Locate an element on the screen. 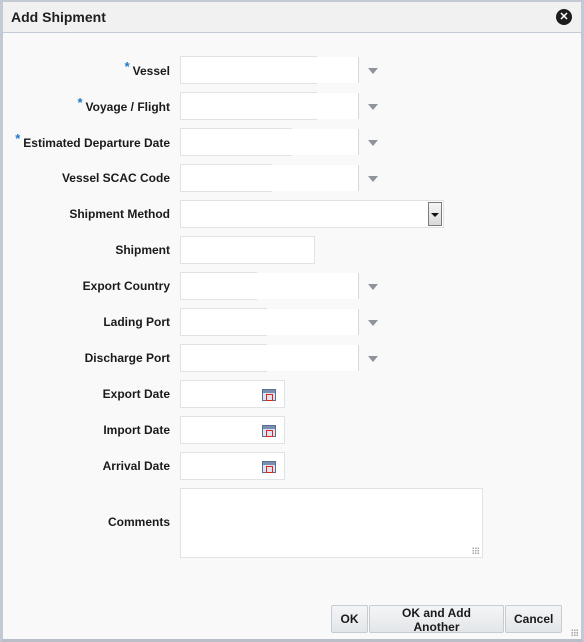 The image size is (584, 642). cancel-button: Cancel is located at coordinates (533, 619).